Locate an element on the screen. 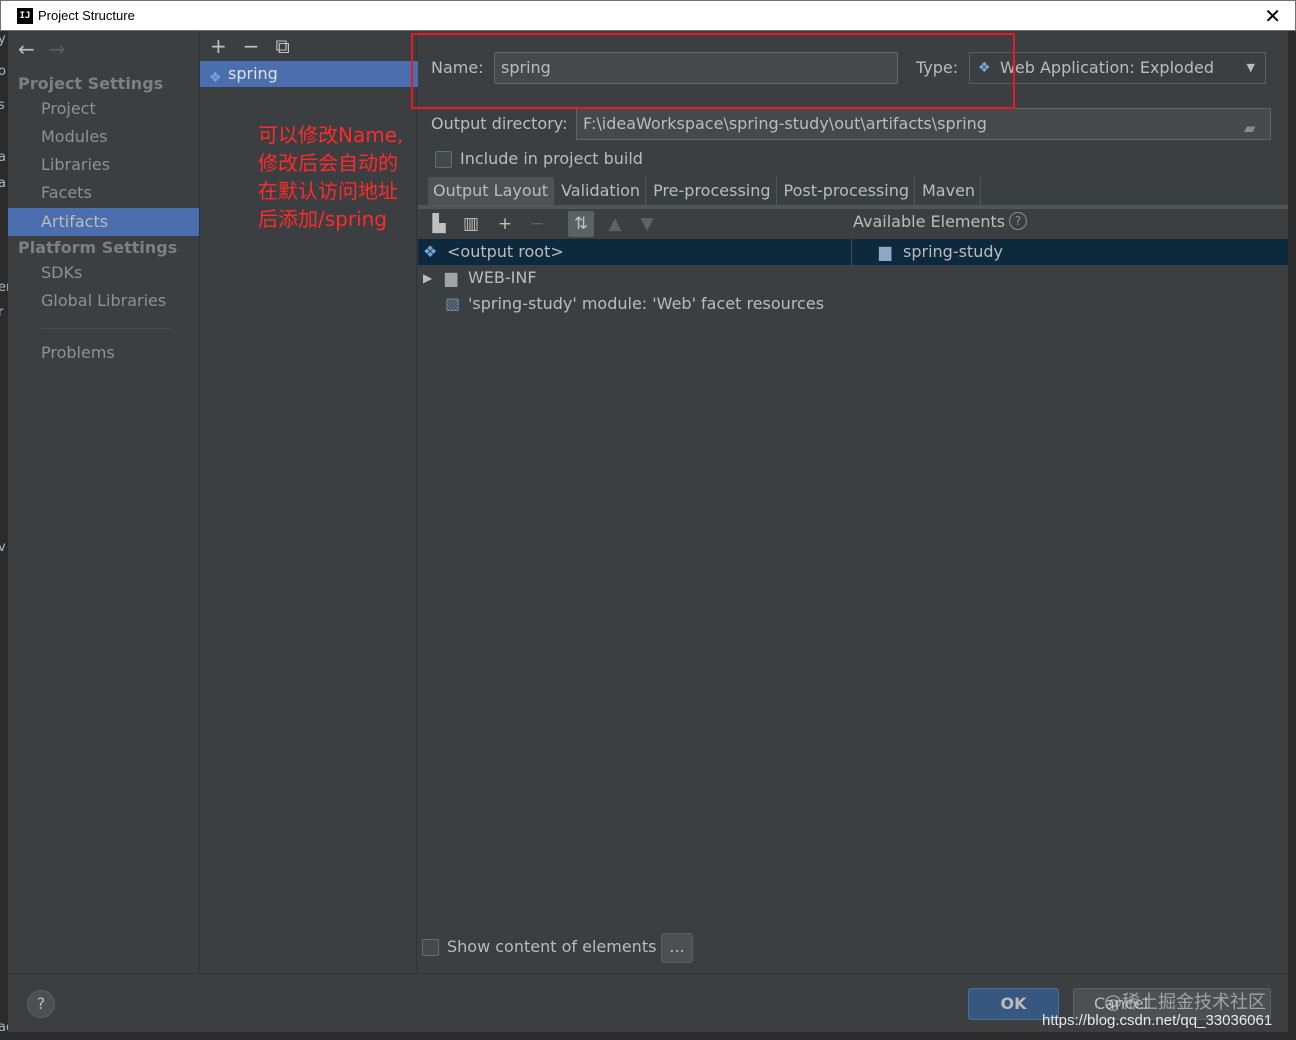  output-directory-label: Output directory: is located at coordinates (499, 123).